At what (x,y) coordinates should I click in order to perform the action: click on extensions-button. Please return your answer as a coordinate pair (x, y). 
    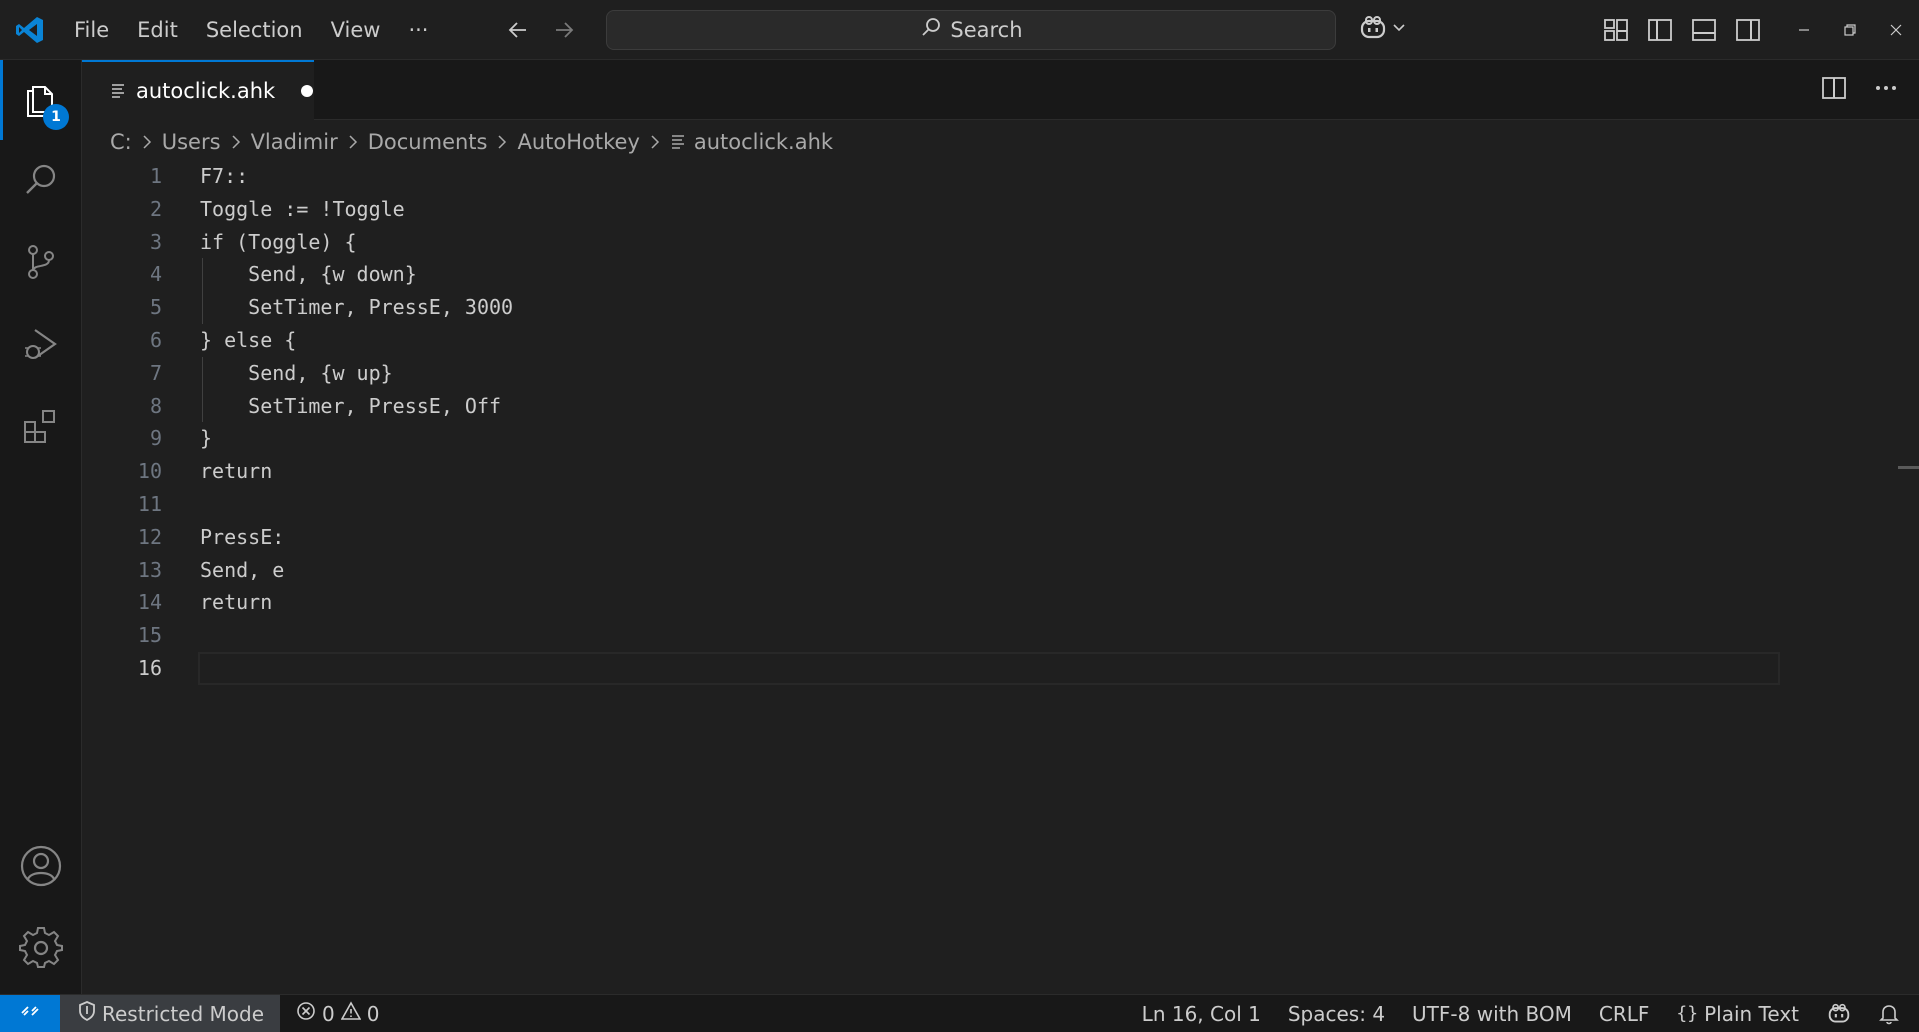
    Looking at the image, I should click on (41, 428).